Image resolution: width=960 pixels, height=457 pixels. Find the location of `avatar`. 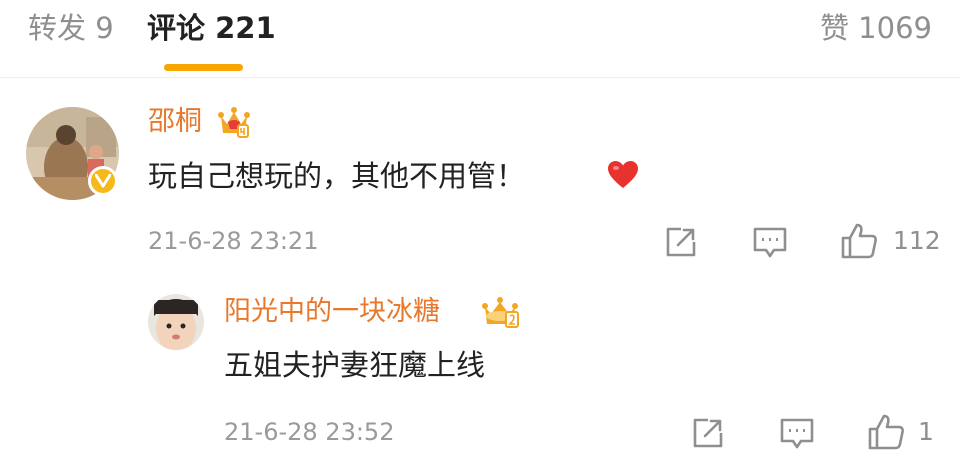

avatar is located at coordinates (176, 322).